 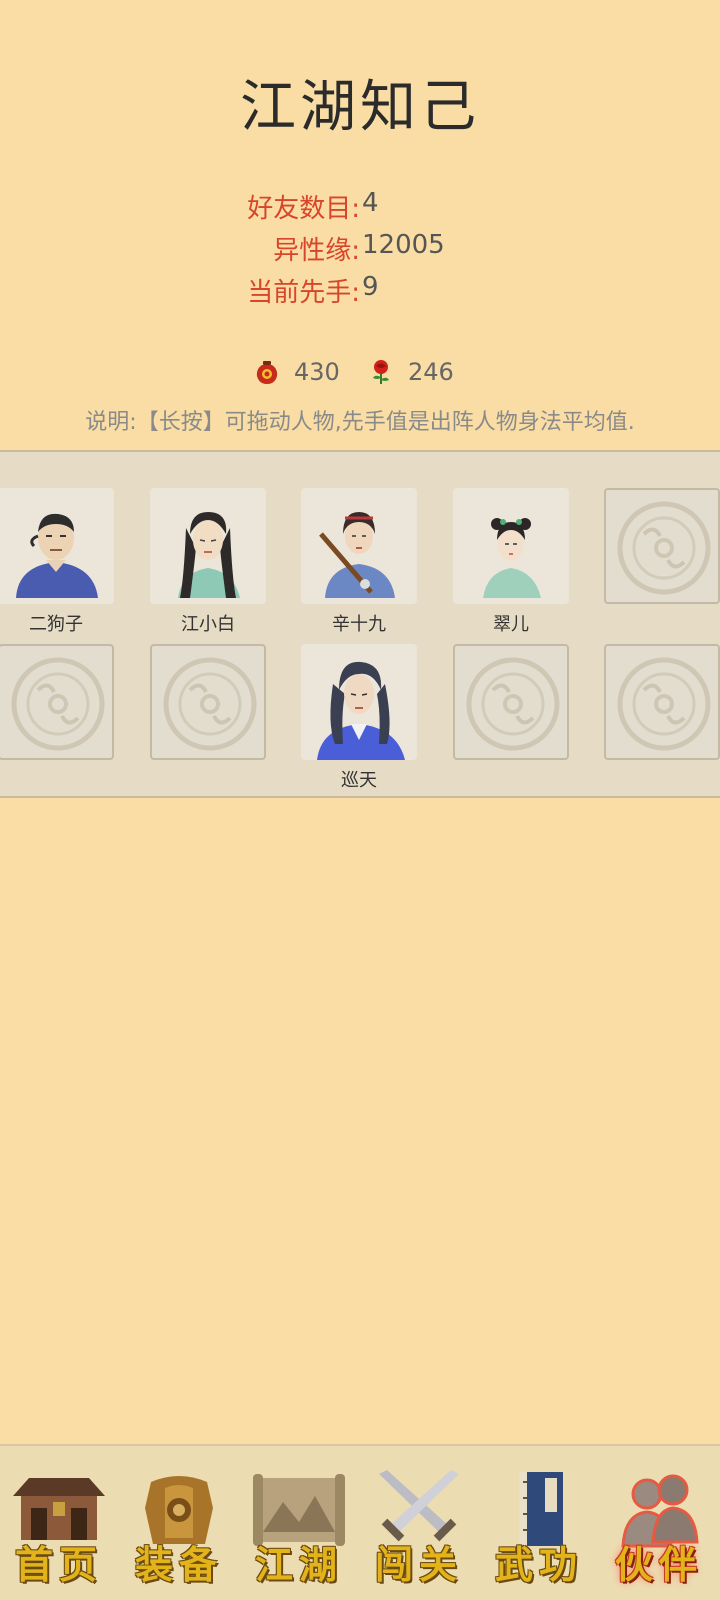 I want to click on rose-icon, so click(x=381, y=372).